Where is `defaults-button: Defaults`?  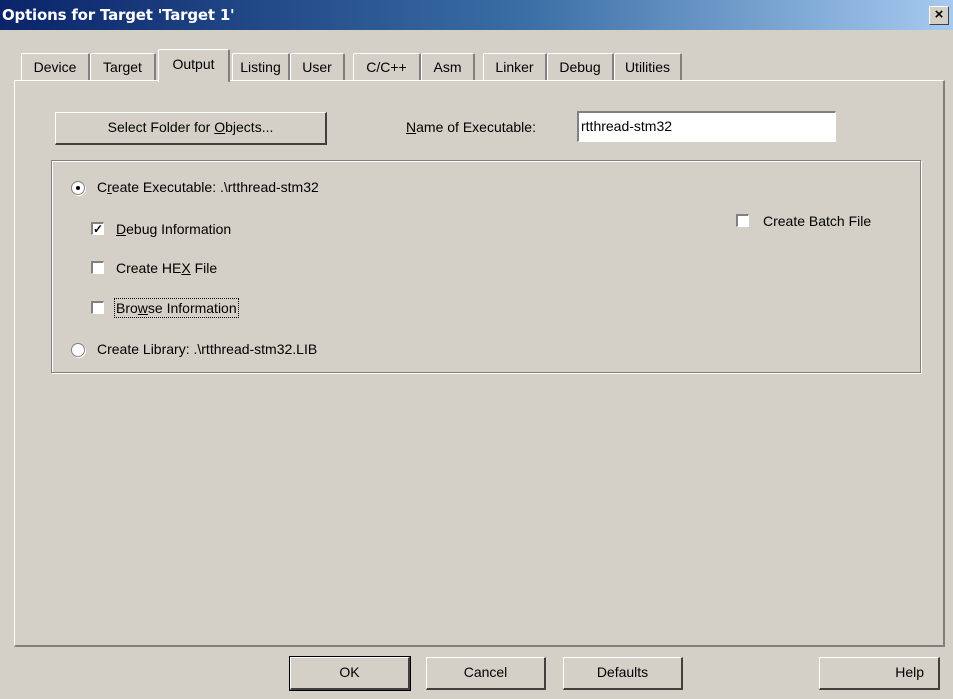
defaults-button: Defaults is located at coordinates (623, 673).